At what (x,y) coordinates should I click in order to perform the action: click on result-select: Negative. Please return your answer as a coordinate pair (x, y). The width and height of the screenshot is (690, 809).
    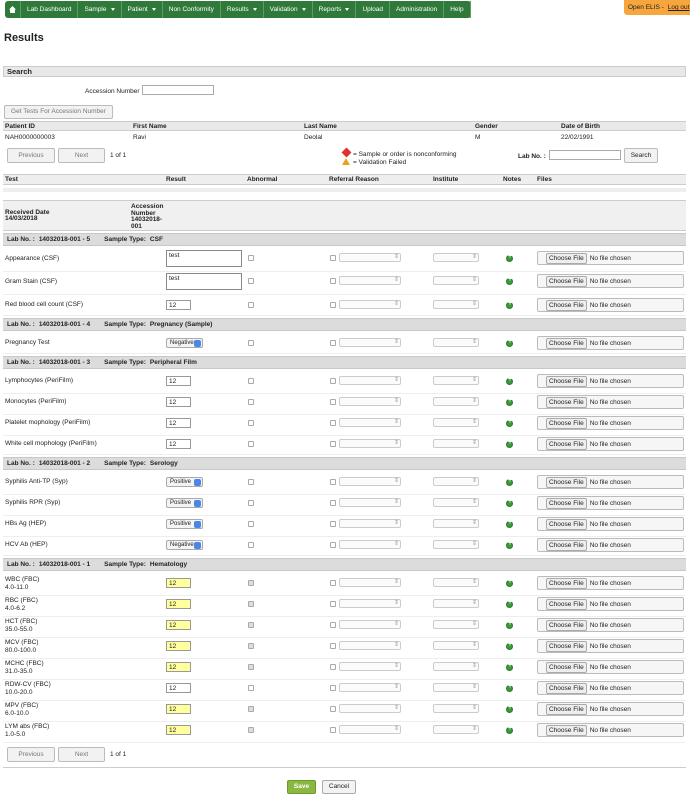
    Looking at the image, I should click on (184, 343).